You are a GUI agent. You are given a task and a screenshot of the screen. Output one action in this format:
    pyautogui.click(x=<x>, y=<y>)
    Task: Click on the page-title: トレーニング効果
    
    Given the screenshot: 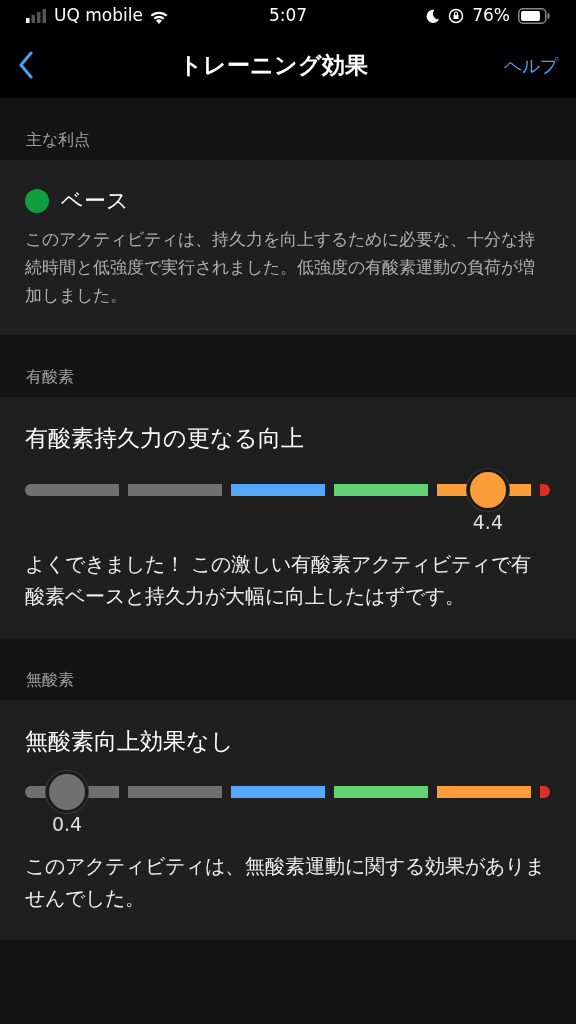 What is the action you would take?
    pyautogui.click(x=273, y=64)
    